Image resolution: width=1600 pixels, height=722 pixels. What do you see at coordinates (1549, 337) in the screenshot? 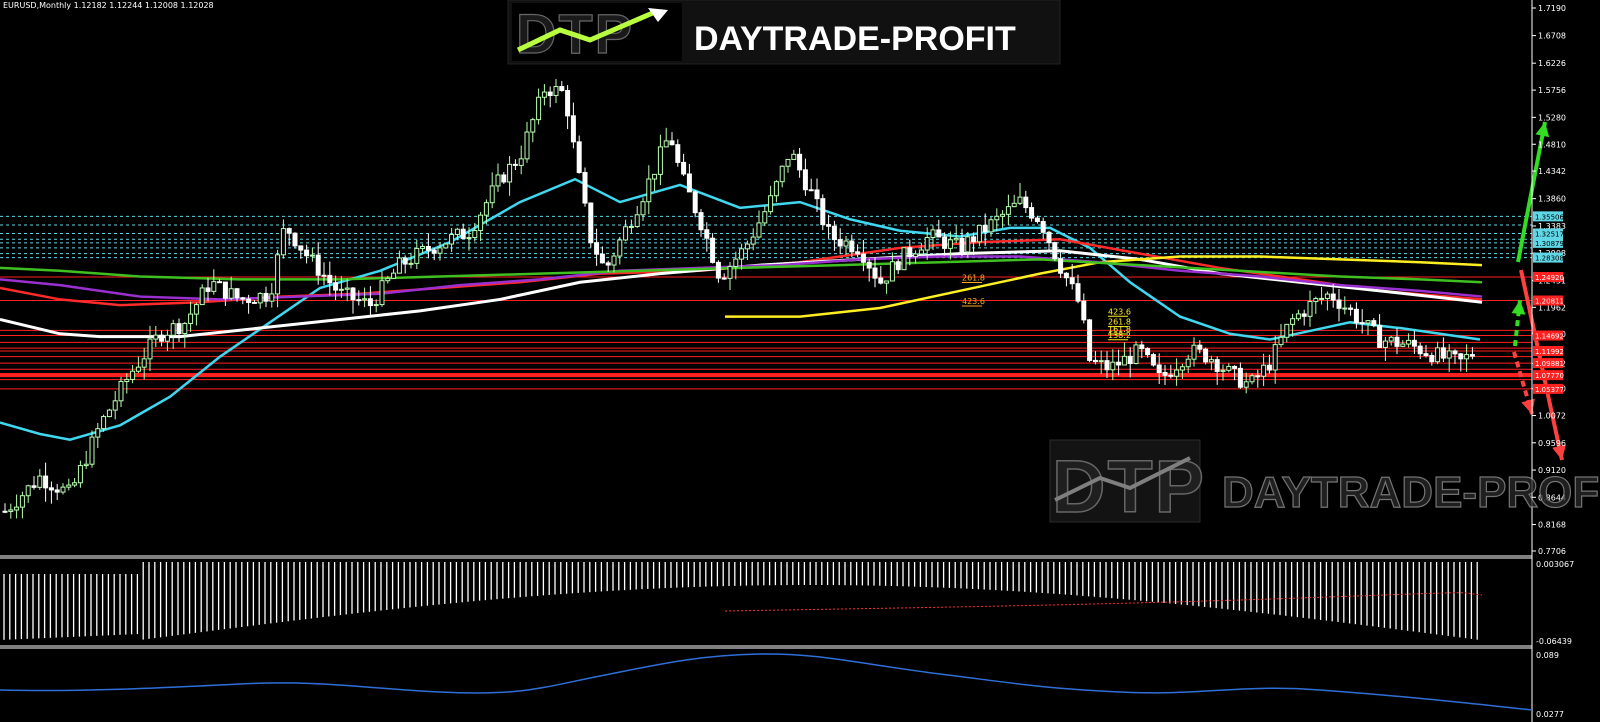
I see `red-level-label: 1.14692` at bounding box center [1549, 337].